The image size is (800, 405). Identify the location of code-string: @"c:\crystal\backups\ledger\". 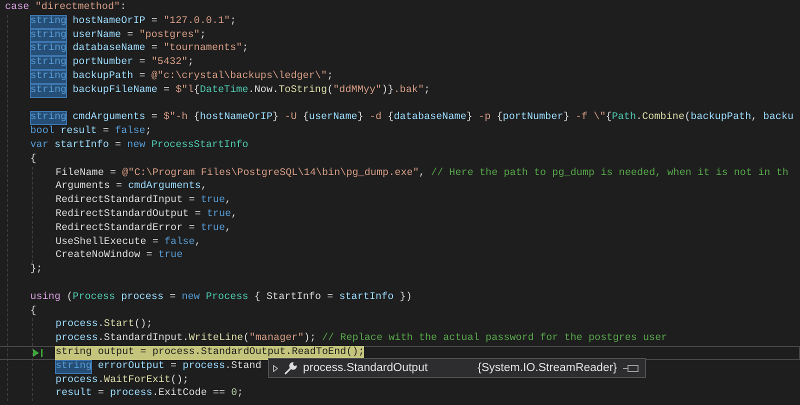
(239, 77).